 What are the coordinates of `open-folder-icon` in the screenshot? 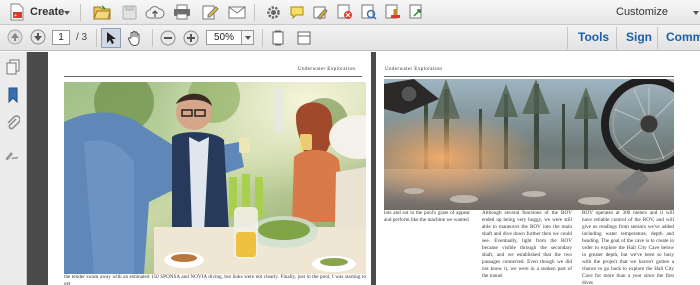 It's located at (102, 12).